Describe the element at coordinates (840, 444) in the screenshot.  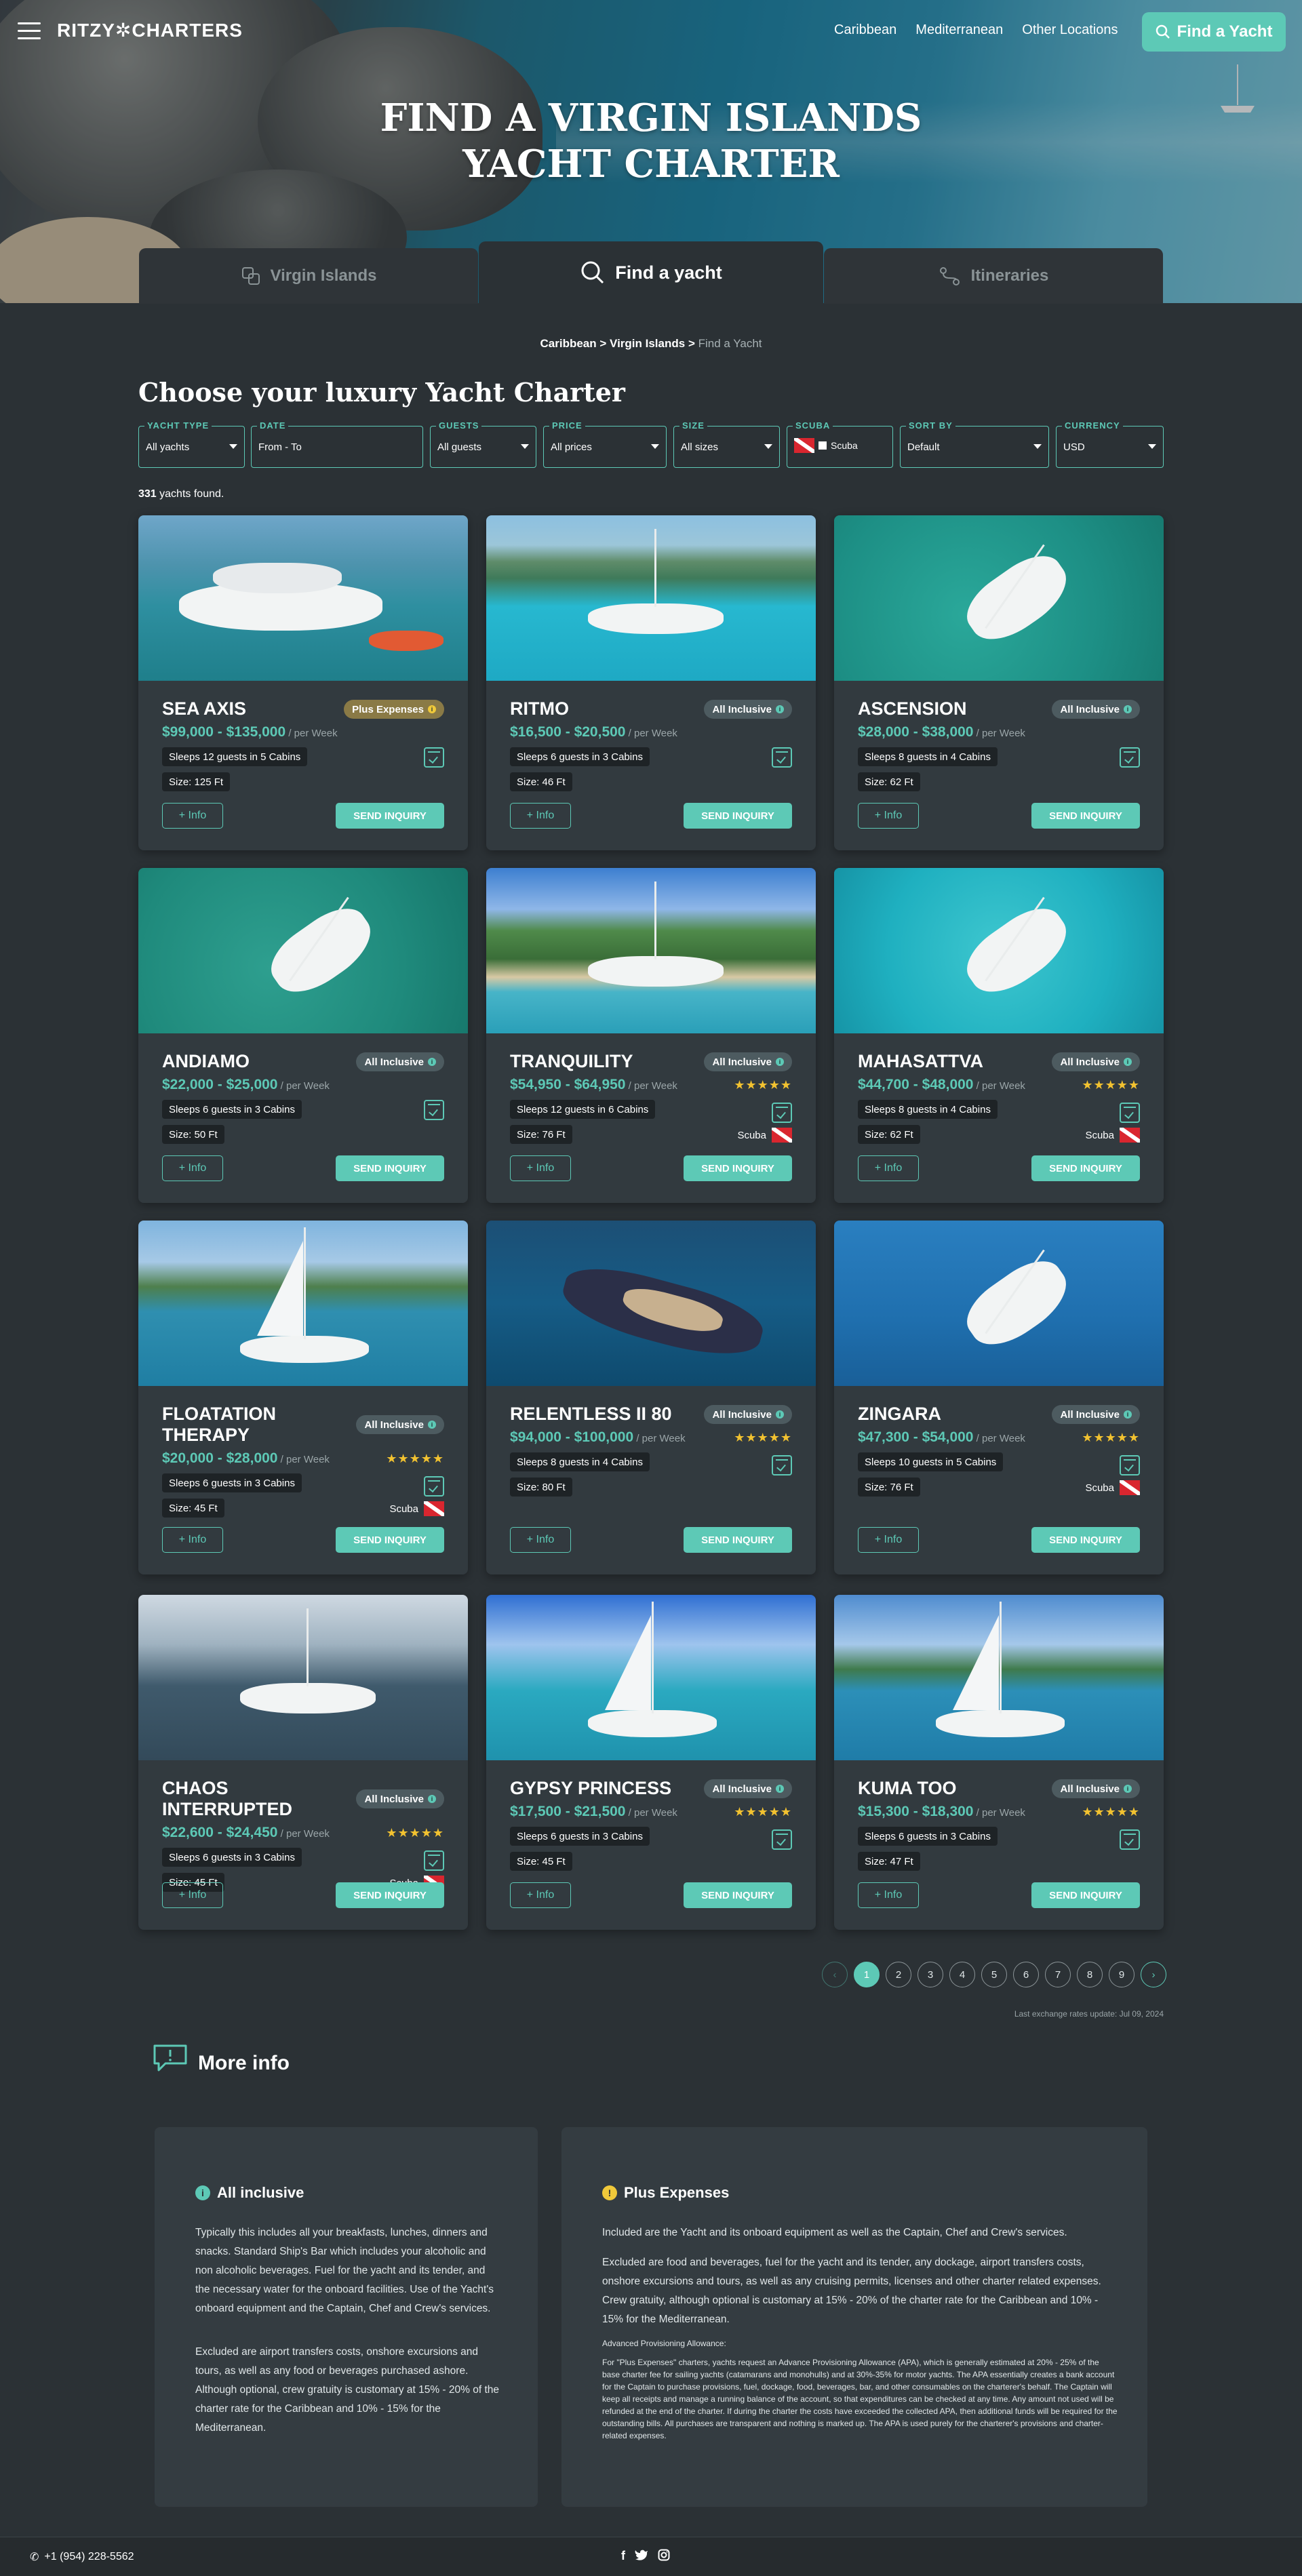
I see `filter-scuba: SCUBA Scuba` at that location.